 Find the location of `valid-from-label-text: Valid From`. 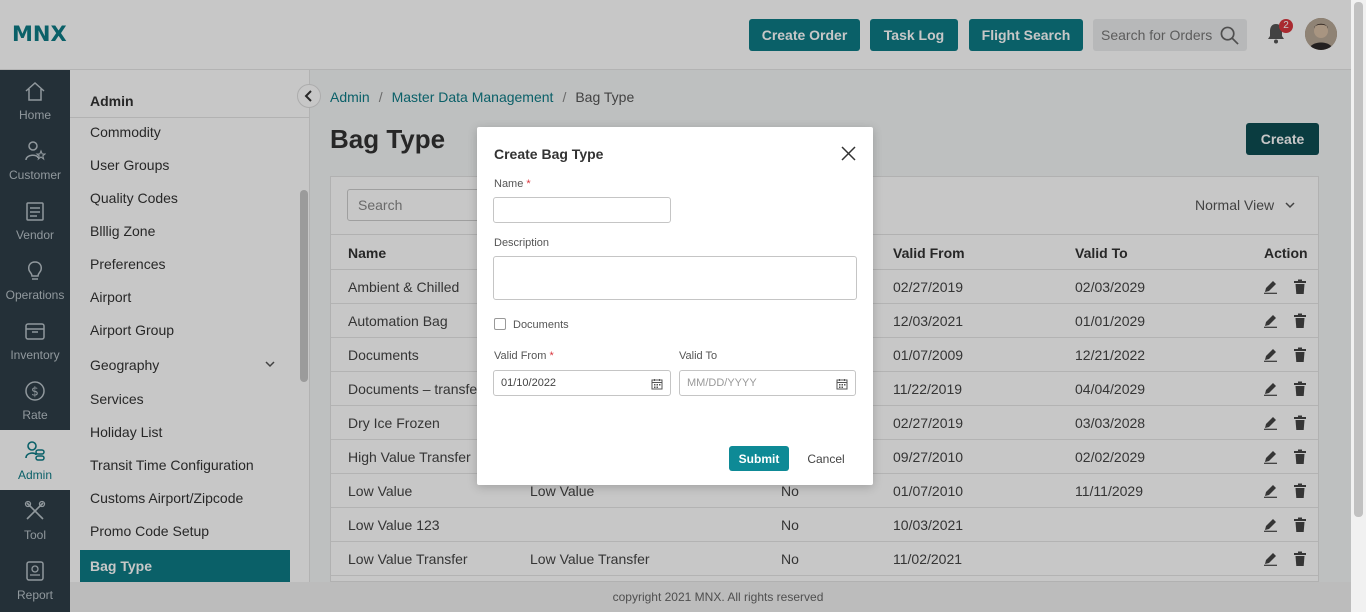

valid-from-label-text: Valid From is located at coordinates (520, 356).